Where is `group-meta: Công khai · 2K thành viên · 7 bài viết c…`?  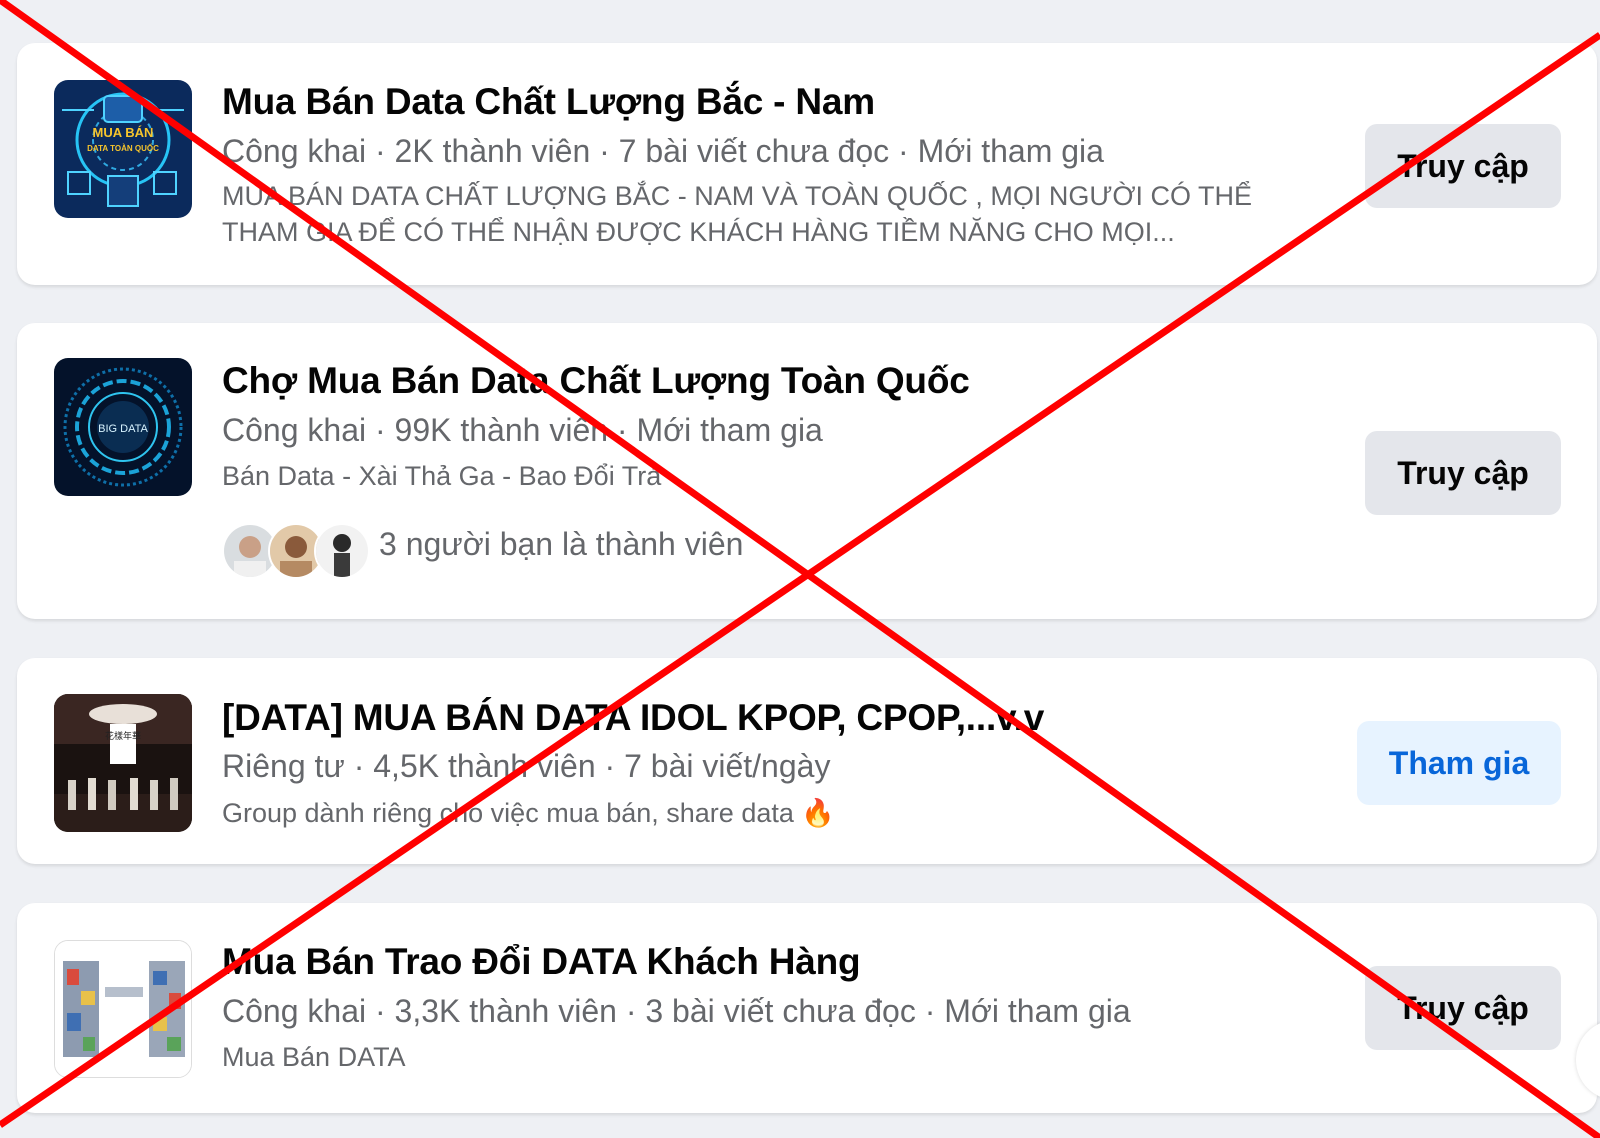 group-meta: Công khai · 2K thành viên · 7 bài viết c… is located at coordinates (663, 151).